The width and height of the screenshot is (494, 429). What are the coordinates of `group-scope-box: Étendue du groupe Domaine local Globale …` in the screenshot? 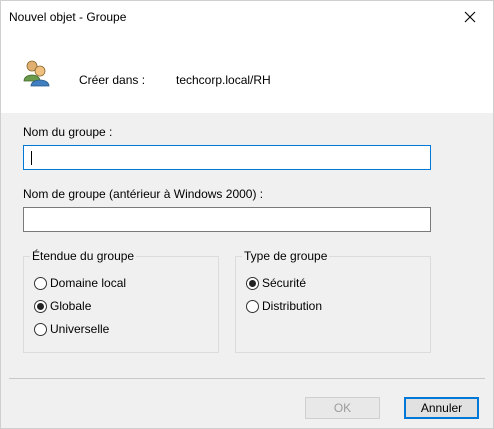 It's located at (121, 301).